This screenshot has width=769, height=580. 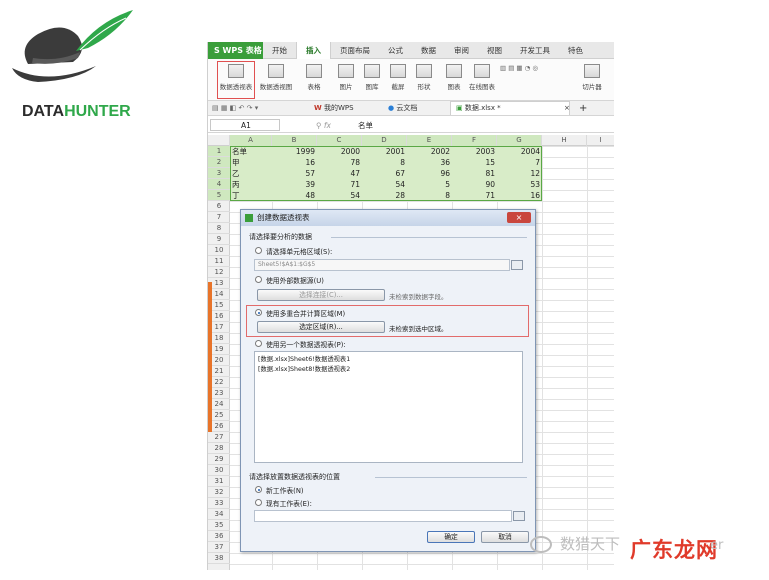 What do you see at coordinates (219, 448) in the screenshot?
I see `row-header: 28` at bounding box center [219, 448].